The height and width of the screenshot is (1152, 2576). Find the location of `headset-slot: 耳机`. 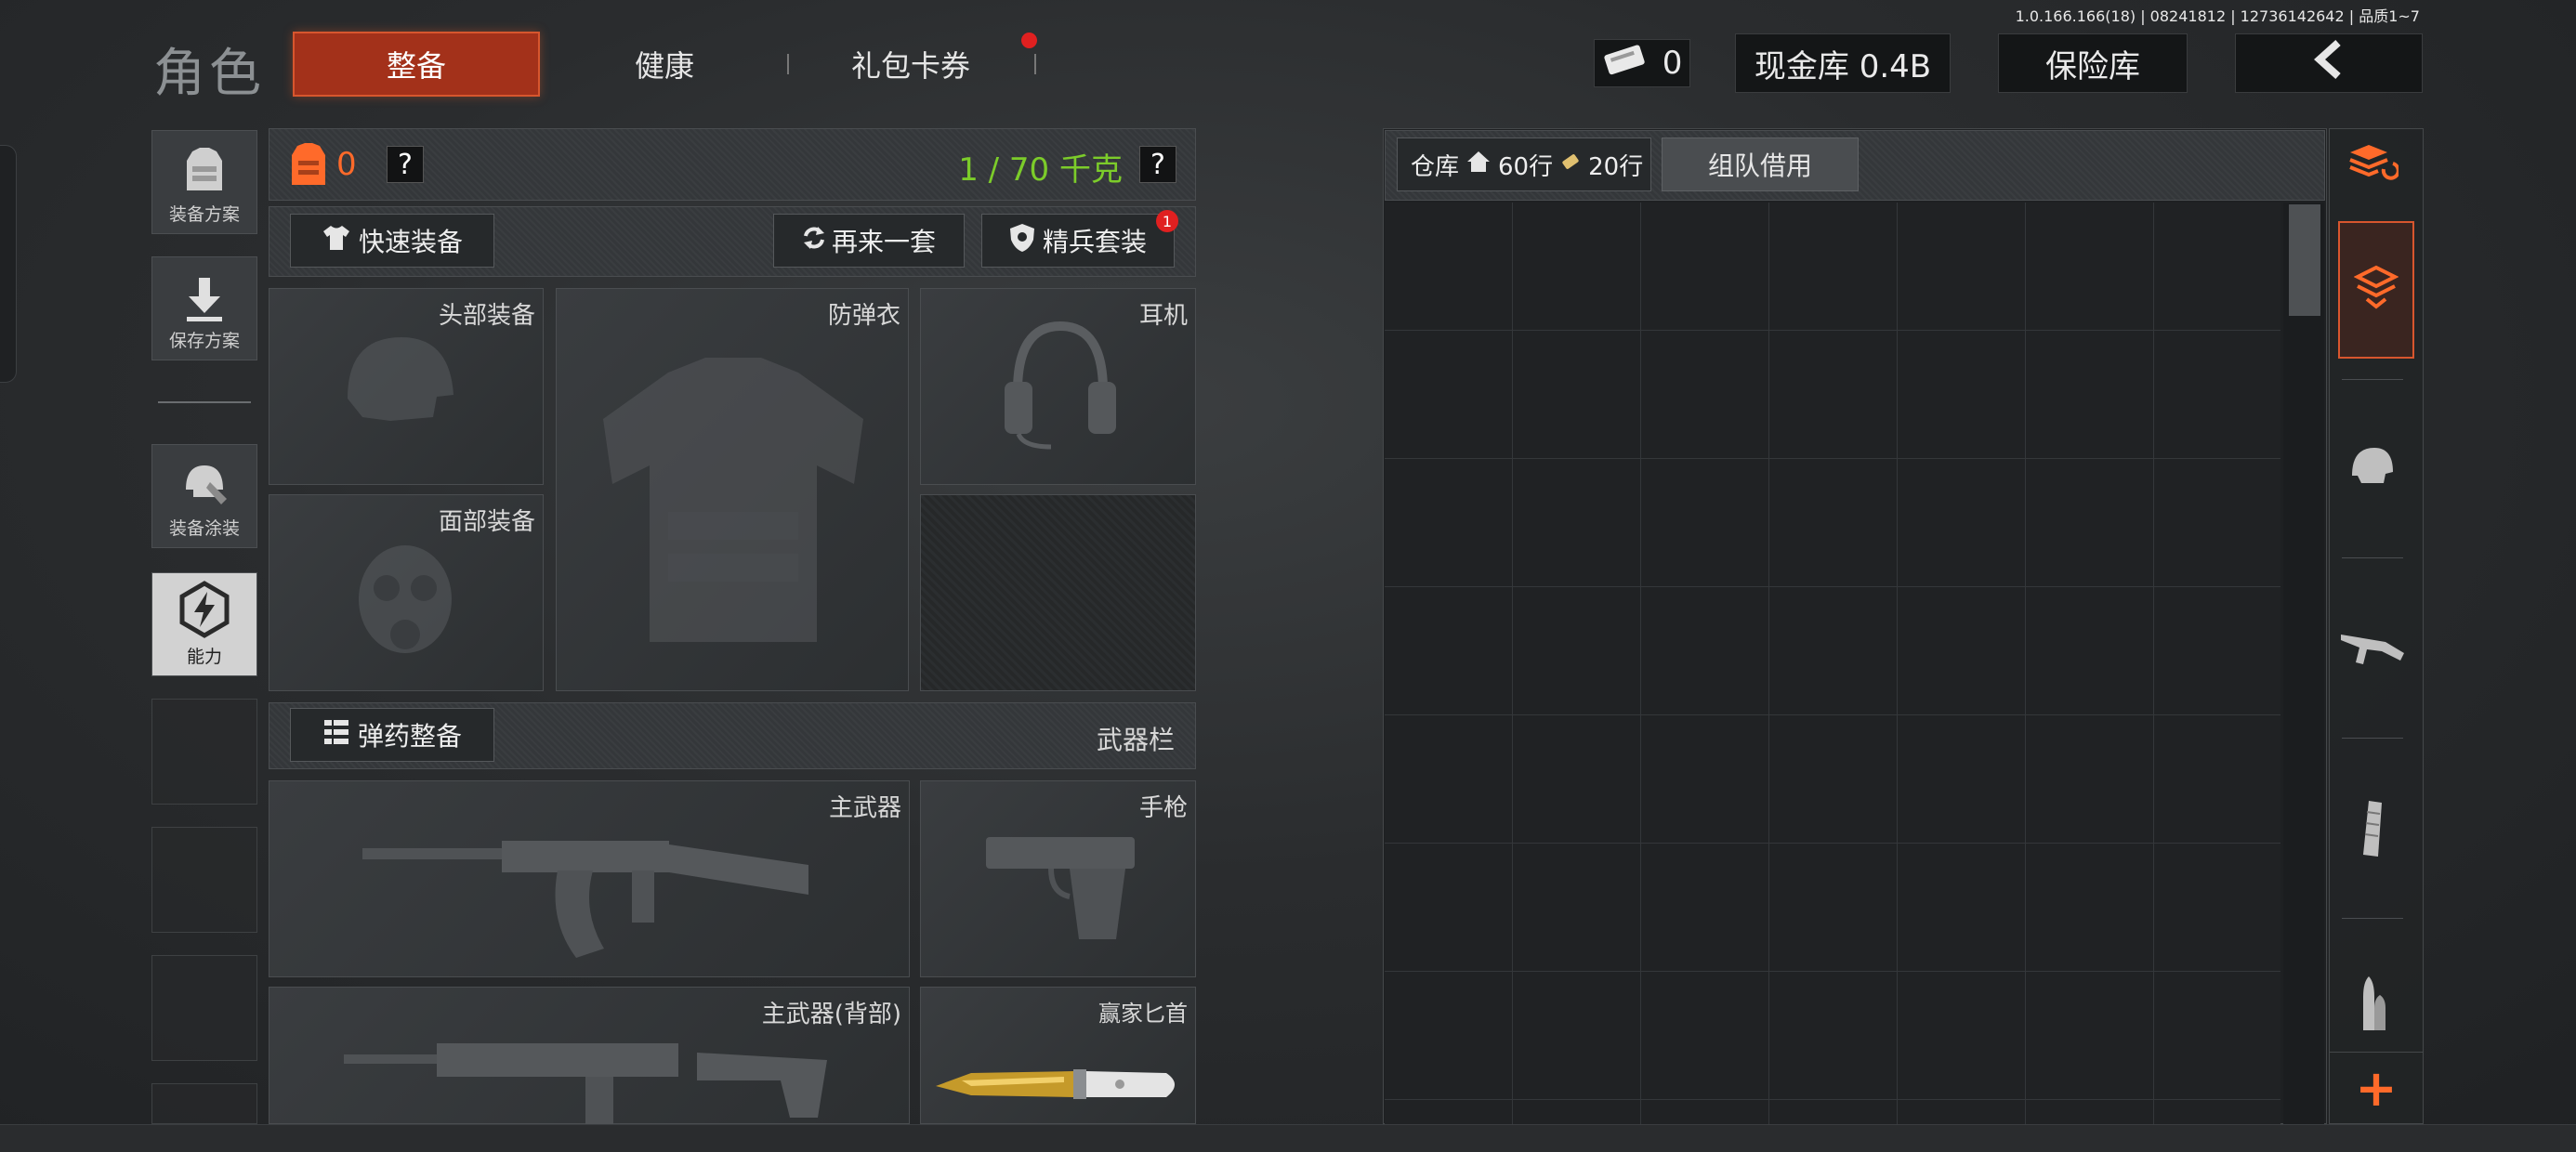

headset-slot: 耳机 is located at coordinates (1058, 386).